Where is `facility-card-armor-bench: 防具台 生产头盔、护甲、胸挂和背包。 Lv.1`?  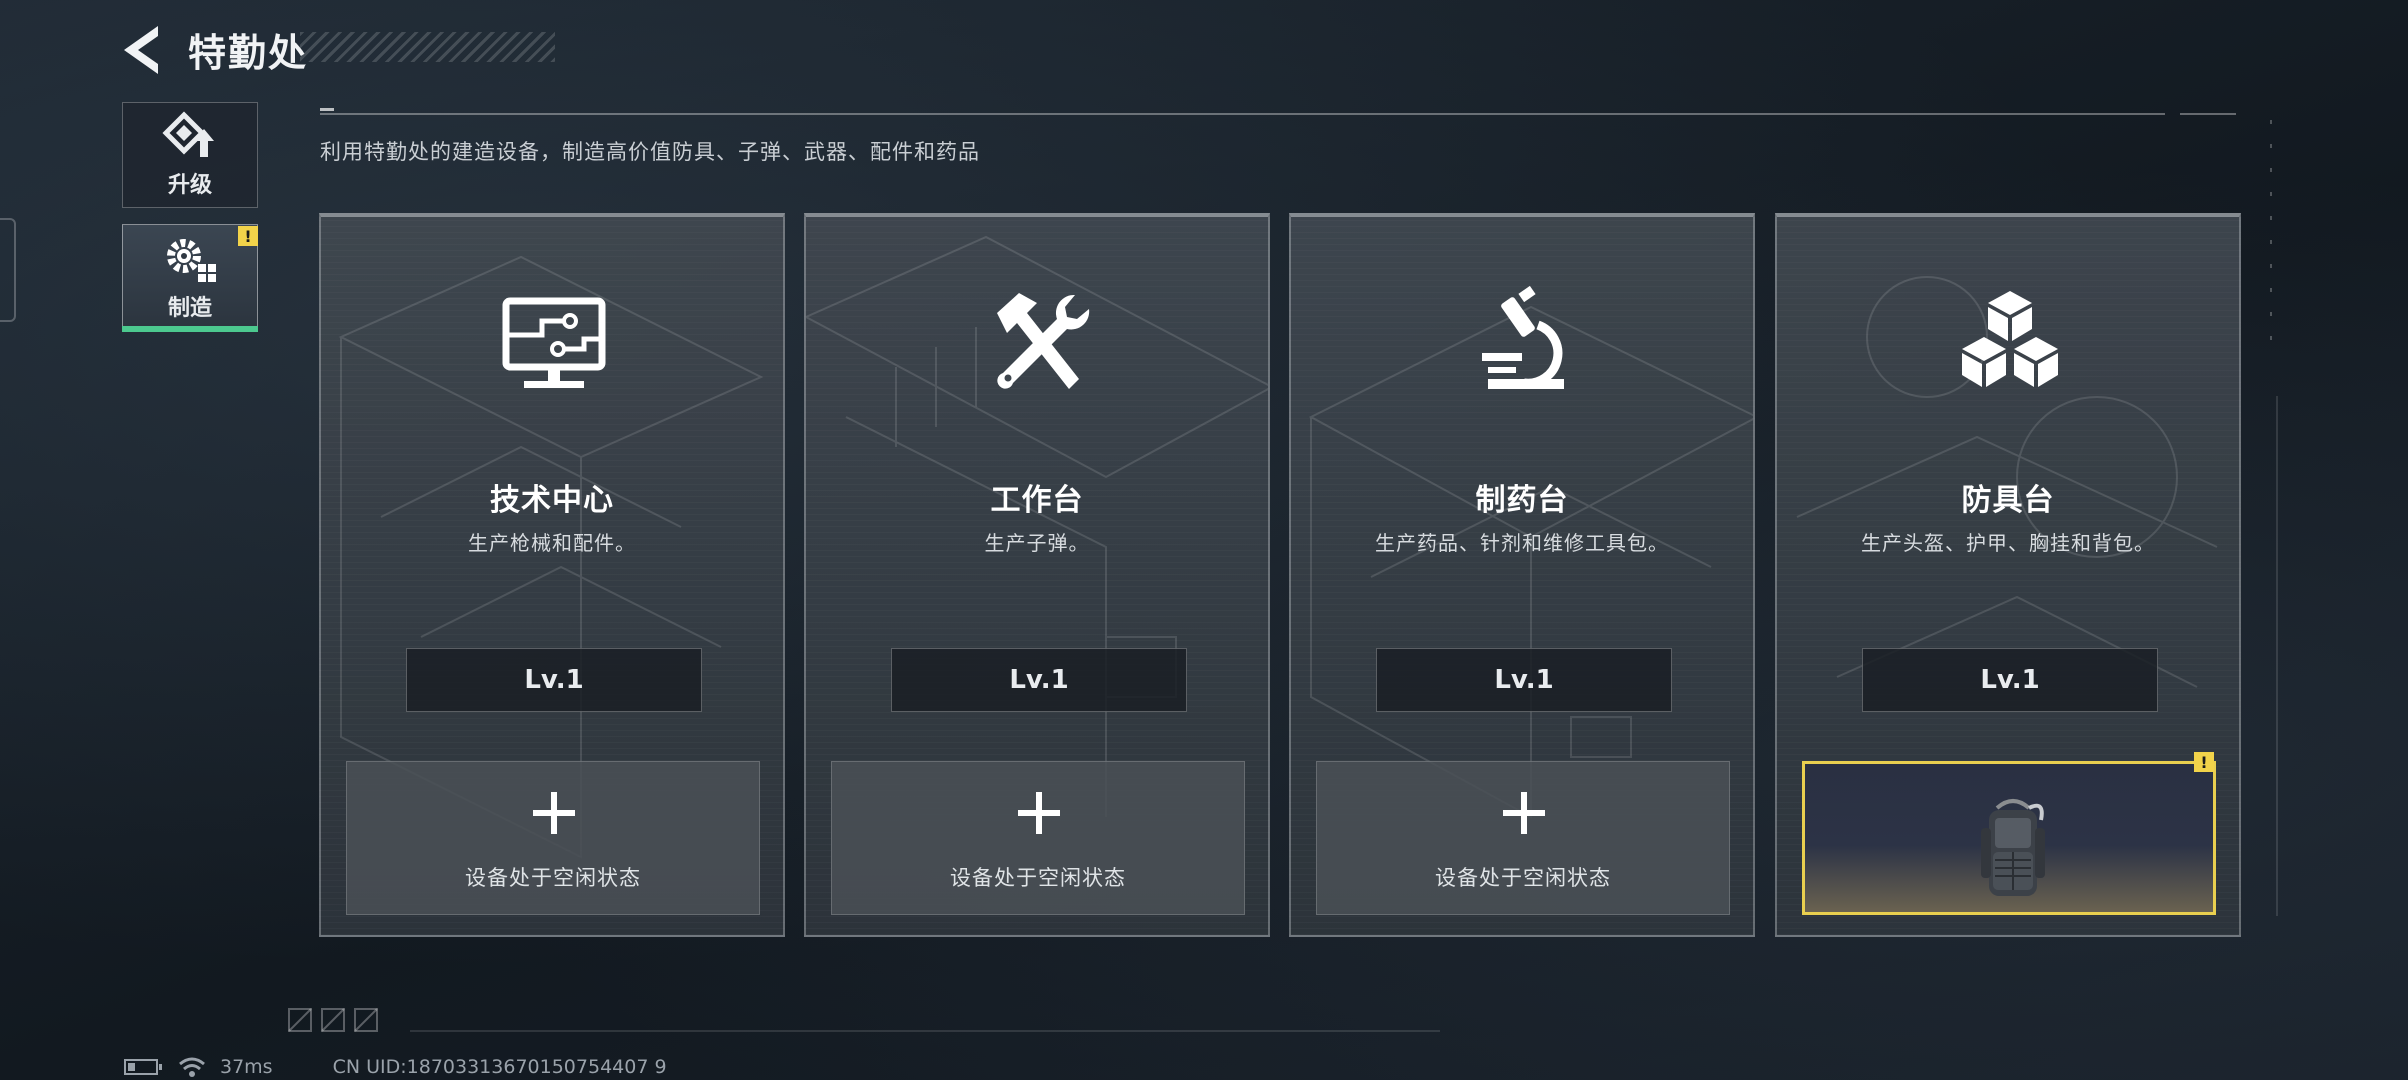 facility-card-armor-bench: 防具台 生产头盔、护甲、胸挂和背包。 Lv.1 is located at coordinates (2008, 575).